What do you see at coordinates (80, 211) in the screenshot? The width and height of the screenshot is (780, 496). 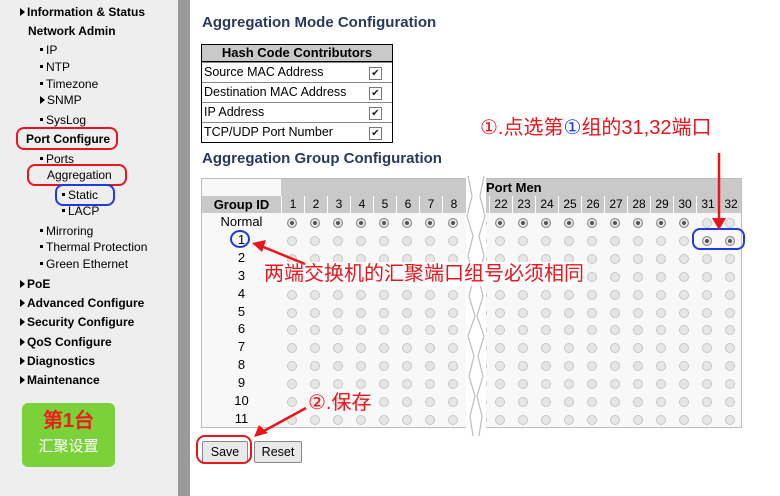 I see `nav-lacp: LACP` at bounding box center [80, 211].